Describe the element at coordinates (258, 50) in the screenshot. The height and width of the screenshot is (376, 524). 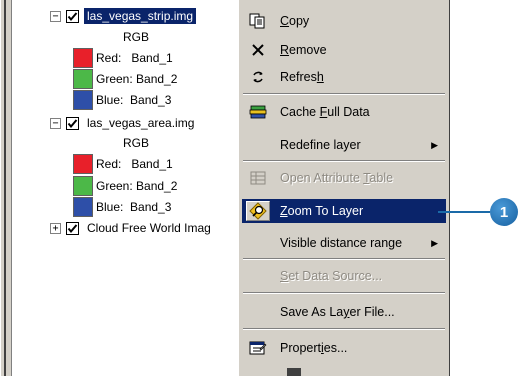
I see `remove-x-icon` at that location.